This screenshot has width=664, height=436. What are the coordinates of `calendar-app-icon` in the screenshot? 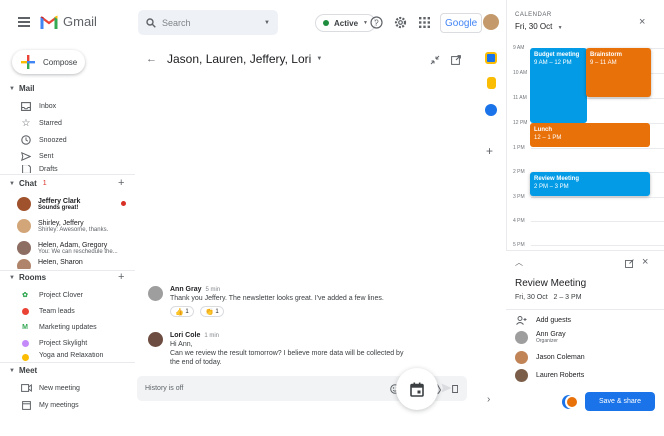 It's located at (491, 58).